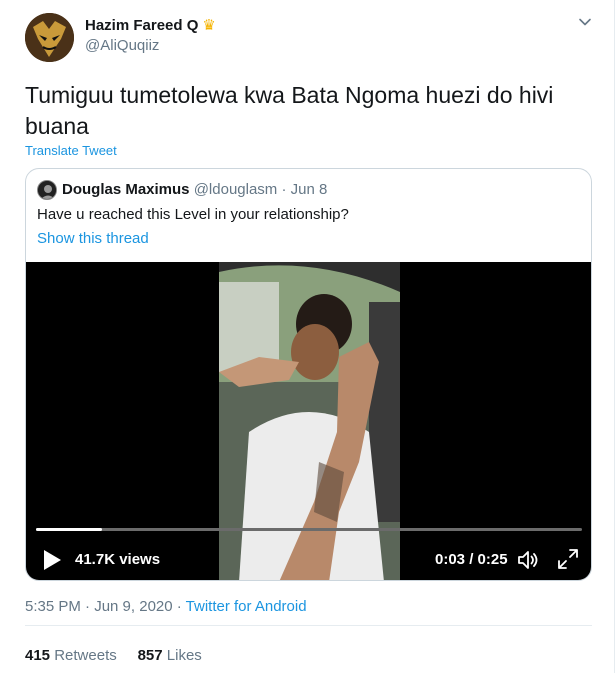  I want to click on quoted-header: Douglas Maximus @ldouglasm · Jun 8, so click(194, 189).